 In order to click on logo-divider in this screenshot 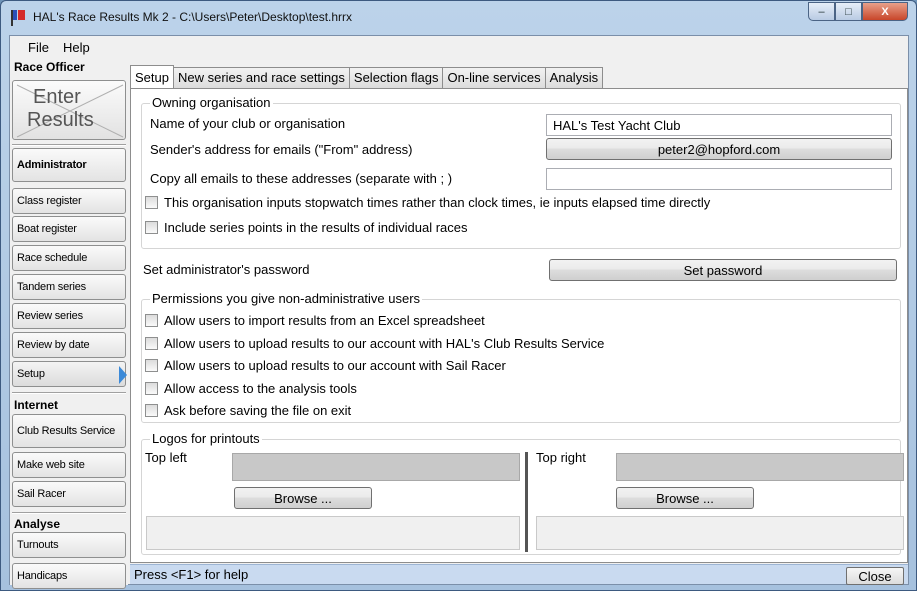, I will do `click(526, 502)`.